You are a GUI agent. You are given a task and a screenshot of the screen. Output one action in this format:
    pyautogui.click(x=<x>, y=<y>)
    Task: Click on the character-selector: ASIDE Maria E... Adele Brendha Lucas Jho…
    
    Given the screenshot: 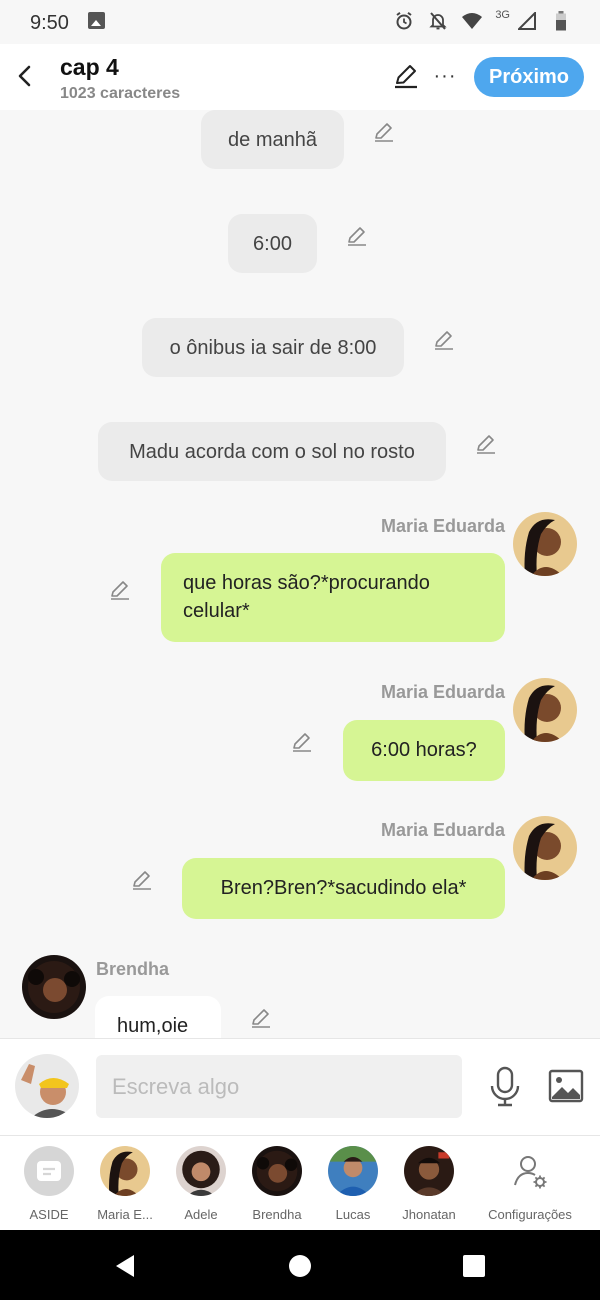 What is the action you would take?
    pyautogui.click(x=300, y=1182)
    